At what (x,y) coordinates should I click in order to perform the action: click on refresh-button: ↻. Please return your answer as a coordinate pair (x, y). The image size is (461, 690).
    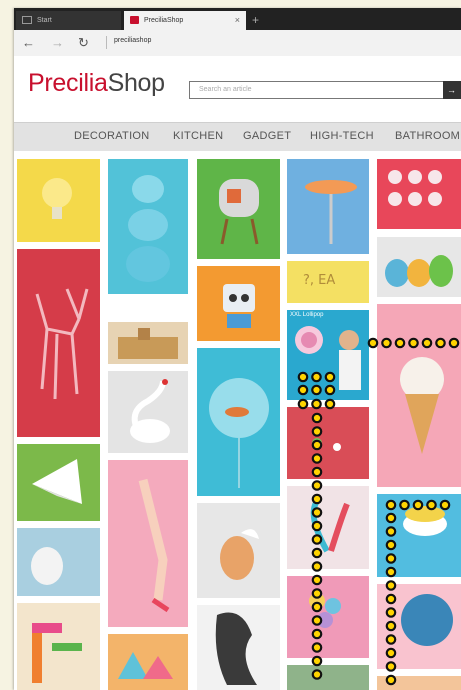
    Looking at the image, I should click on (83, 42).